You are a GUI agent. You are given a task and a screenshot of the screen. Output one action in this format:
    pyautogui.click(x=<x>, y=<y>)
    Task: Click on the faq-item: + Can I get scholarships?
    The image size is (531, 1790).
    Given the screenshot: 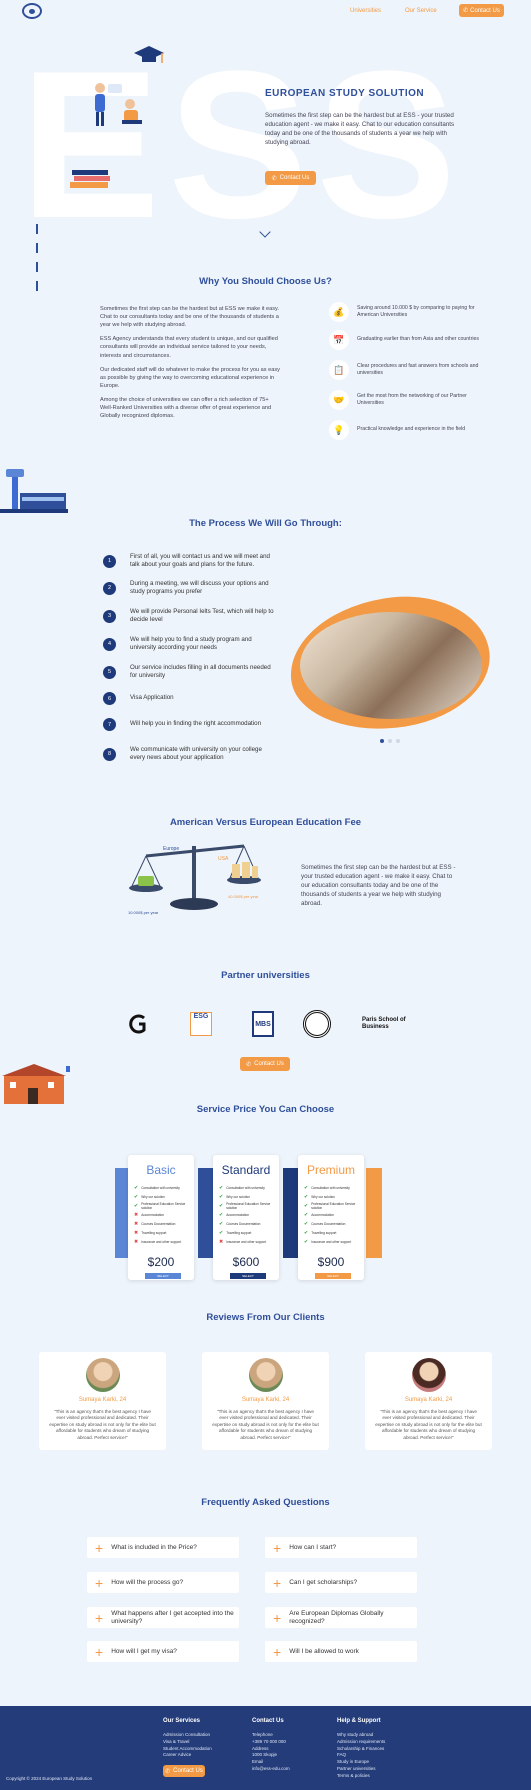 What is the action you would take?
    pyautogui.click(x=341, y=1582)
    